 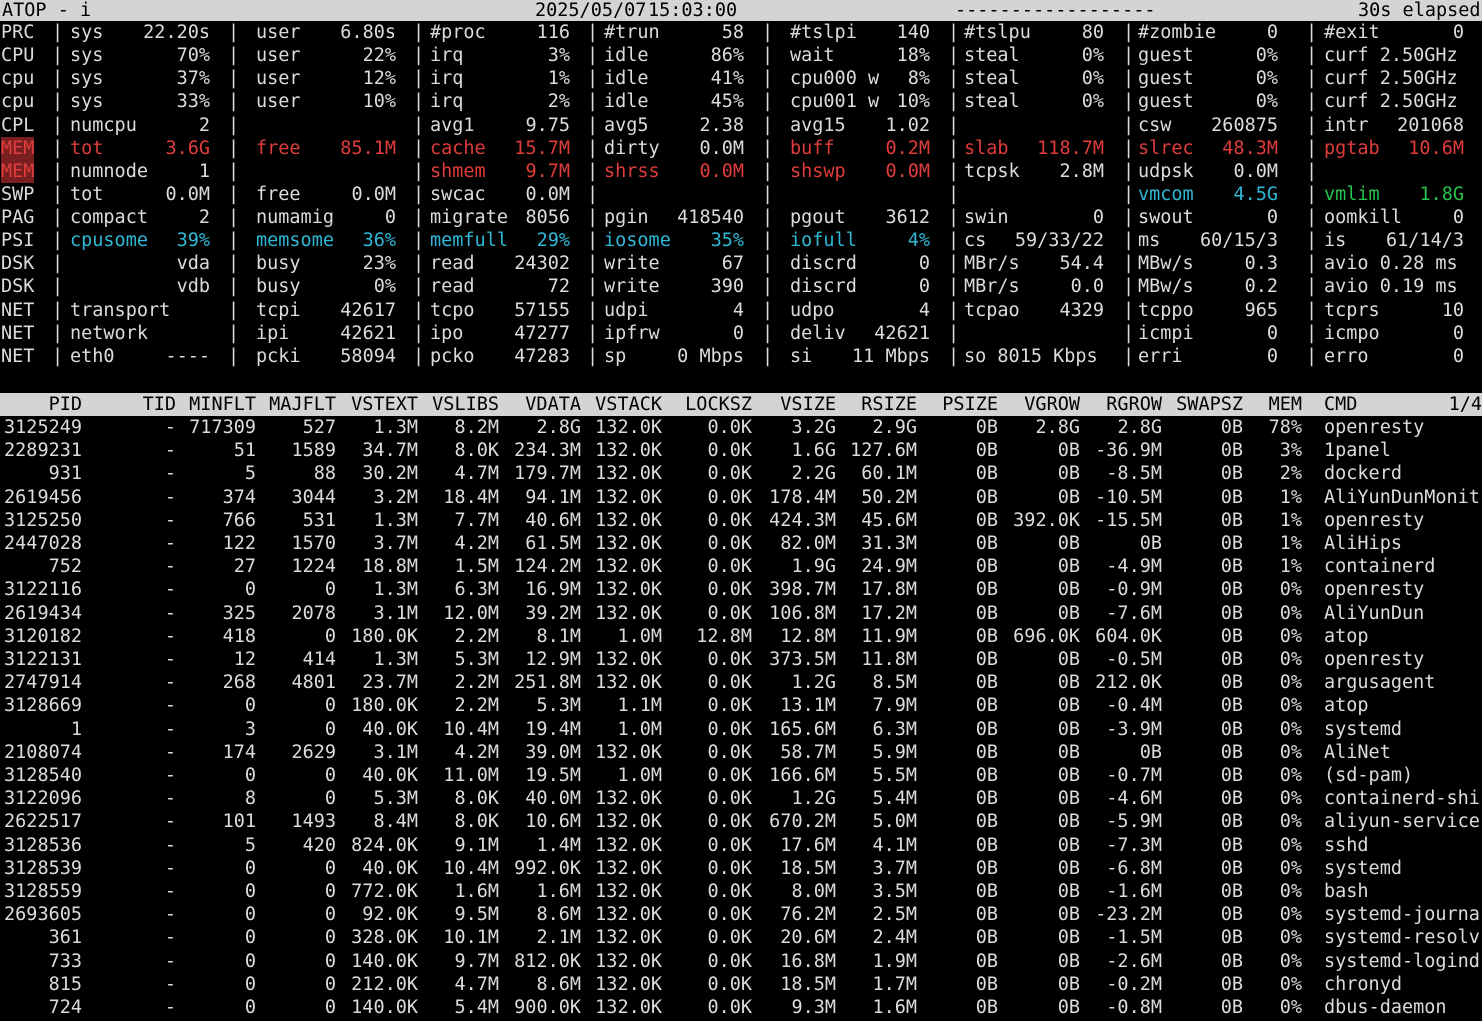 What do you see at coordinates (384, 404) in the screenshot?
I see `column-header-vstext: VSTEXT` at bounding box center [384, 404].